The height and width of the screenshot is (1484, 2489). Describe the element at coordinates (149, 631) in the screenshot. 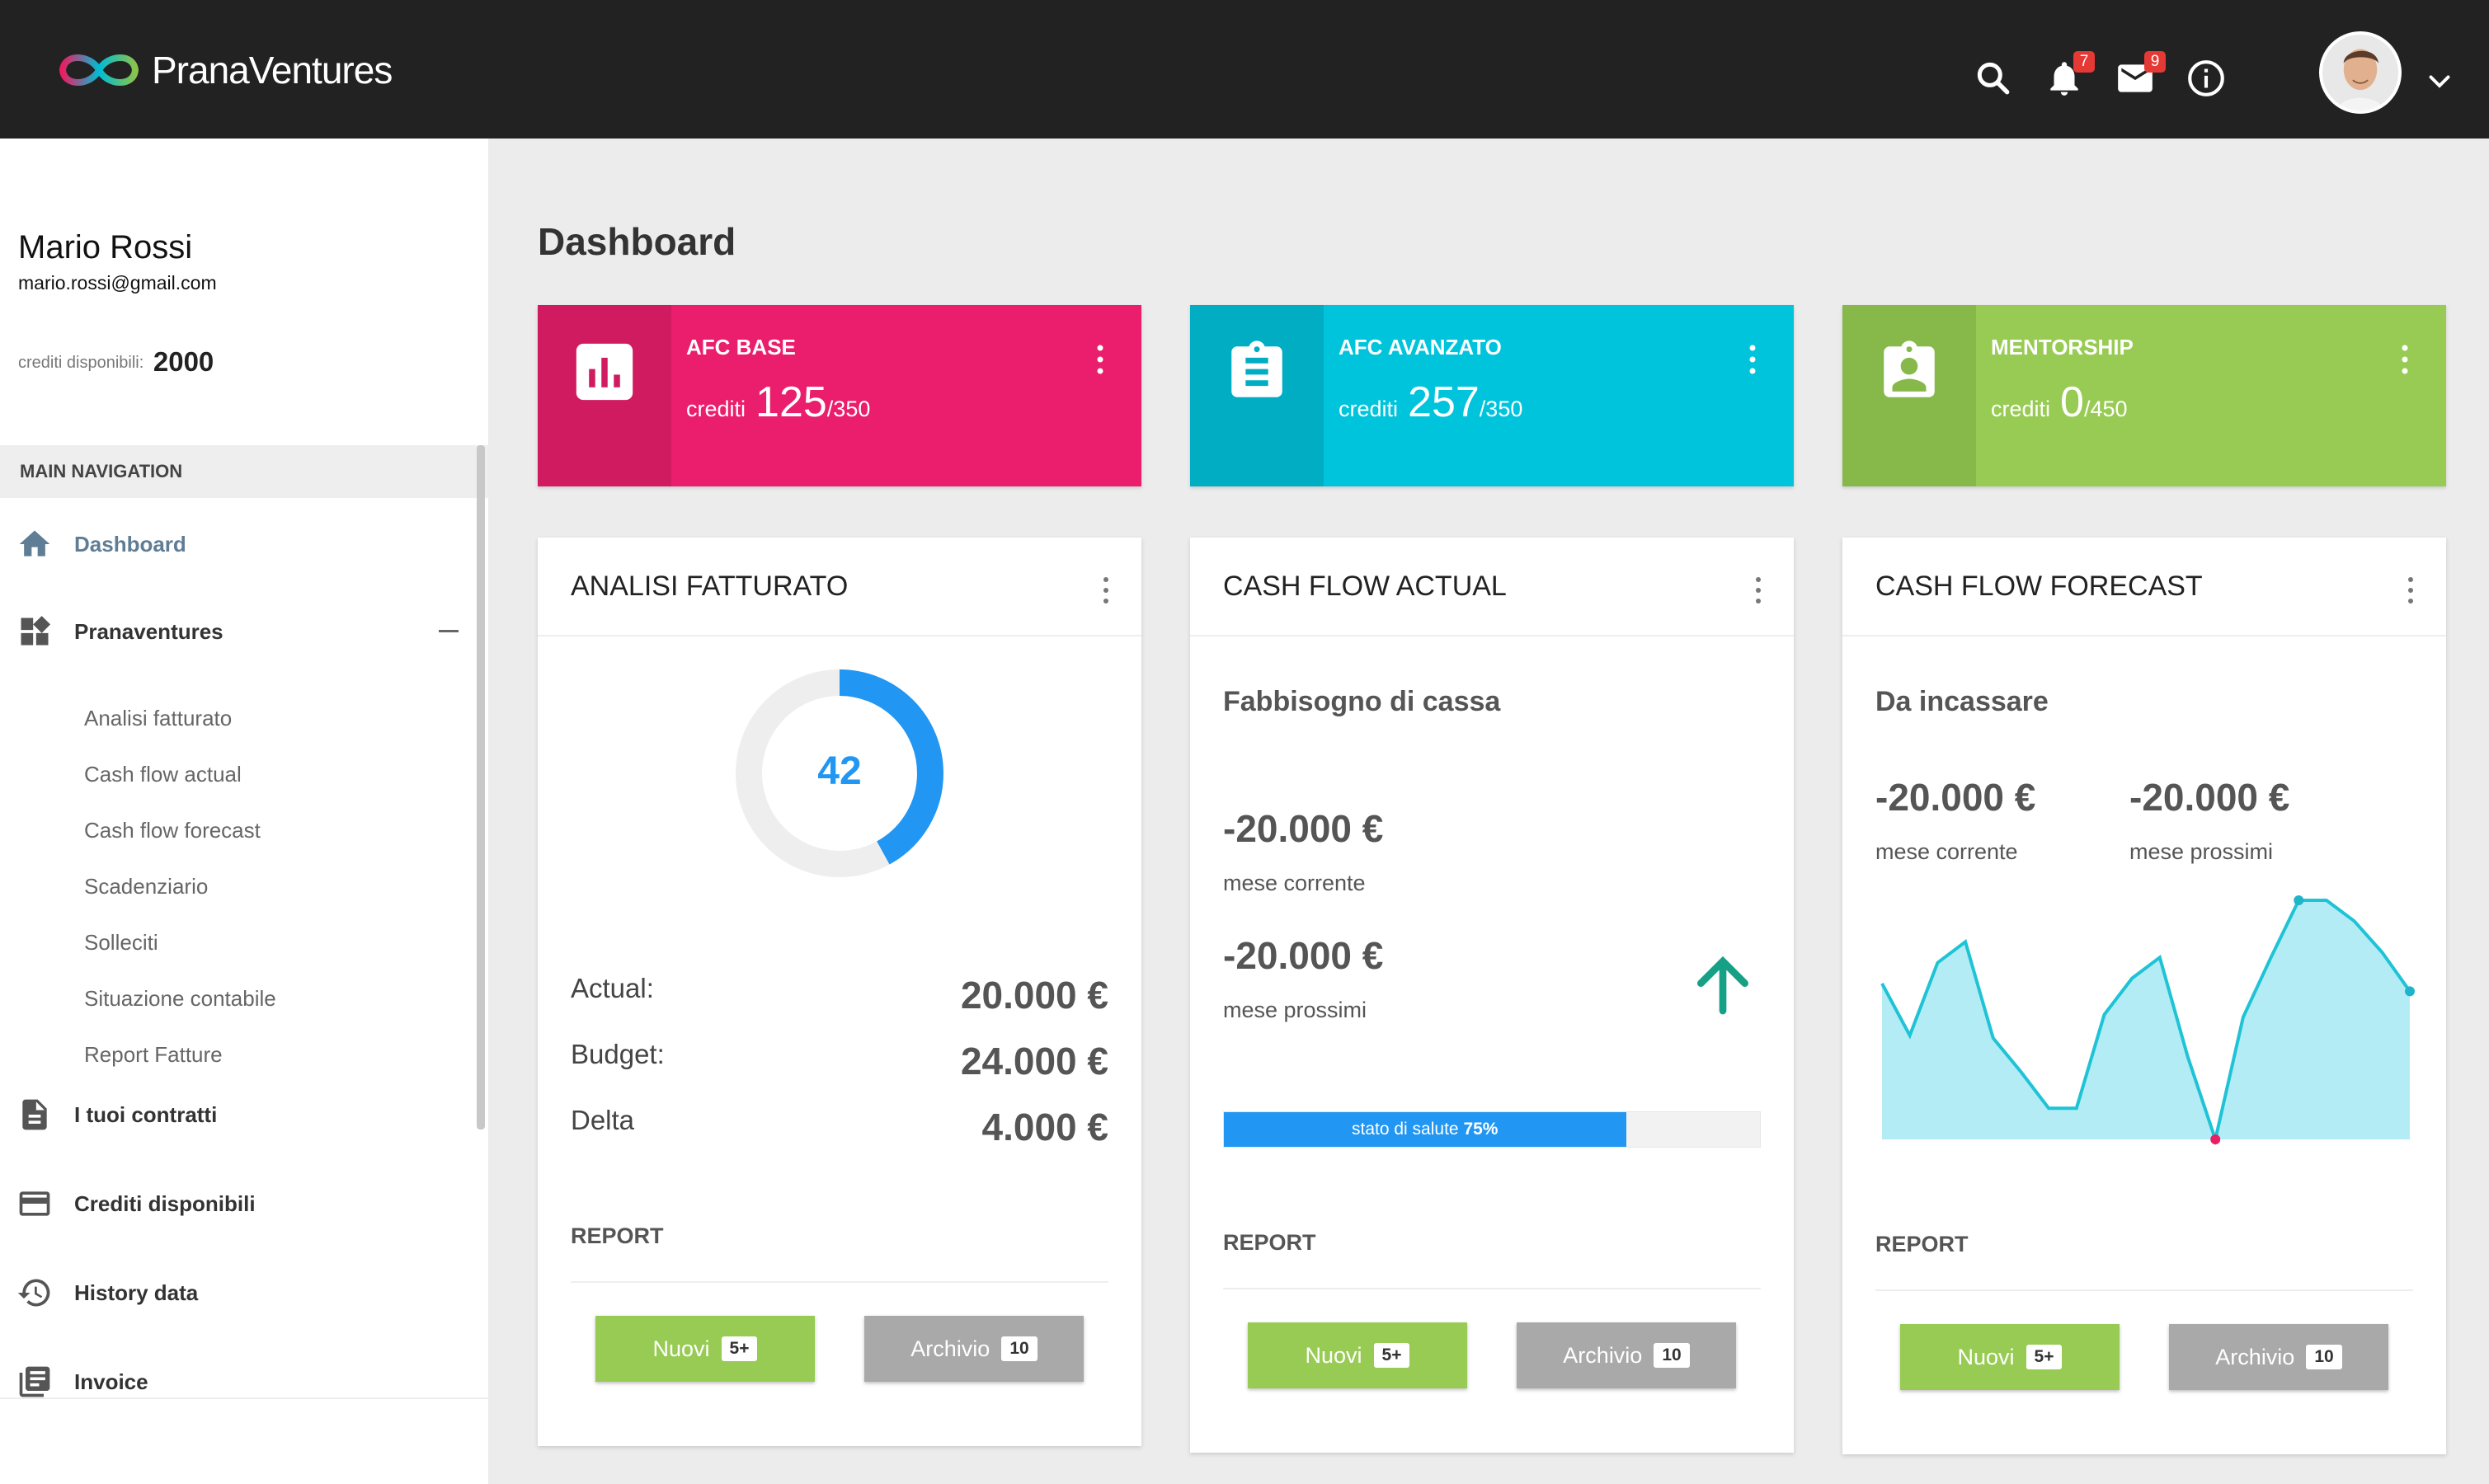

I see `sidebar-item-label: Pranaventures` at that location.